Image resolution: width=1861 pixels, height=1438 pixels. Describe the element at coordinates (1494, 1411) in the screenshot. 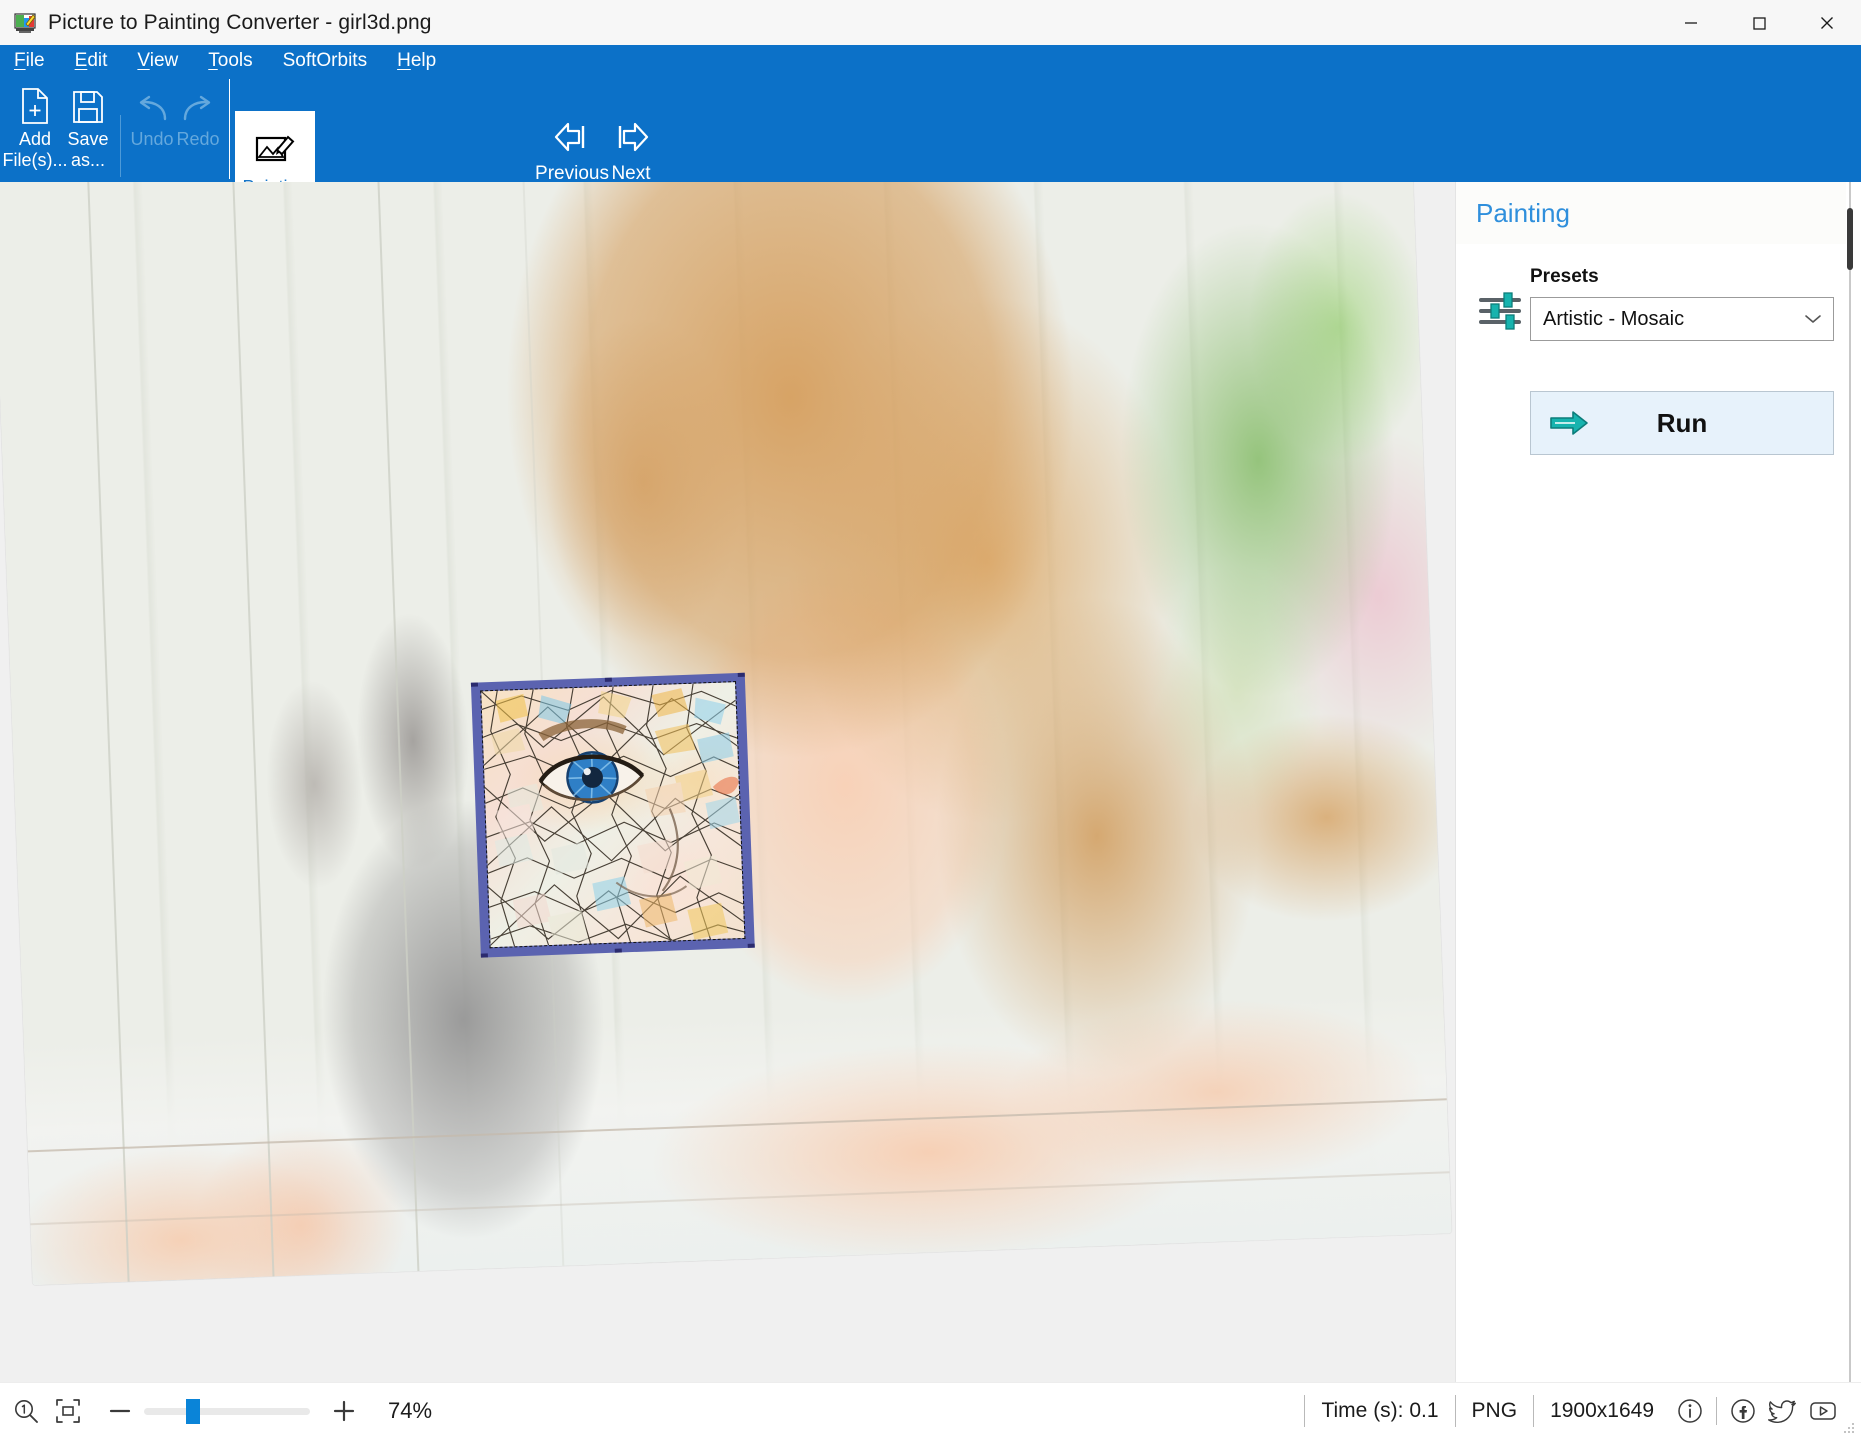

I see `file-format-label: PNG` at that location.